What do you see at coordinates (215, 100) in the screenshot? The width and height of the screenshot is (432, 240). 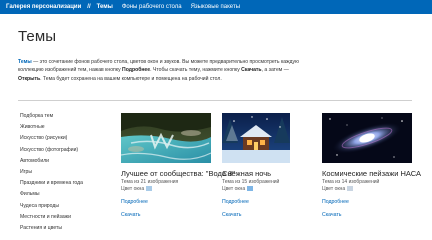 I see `section-divider` at bounding box center [215, 100].